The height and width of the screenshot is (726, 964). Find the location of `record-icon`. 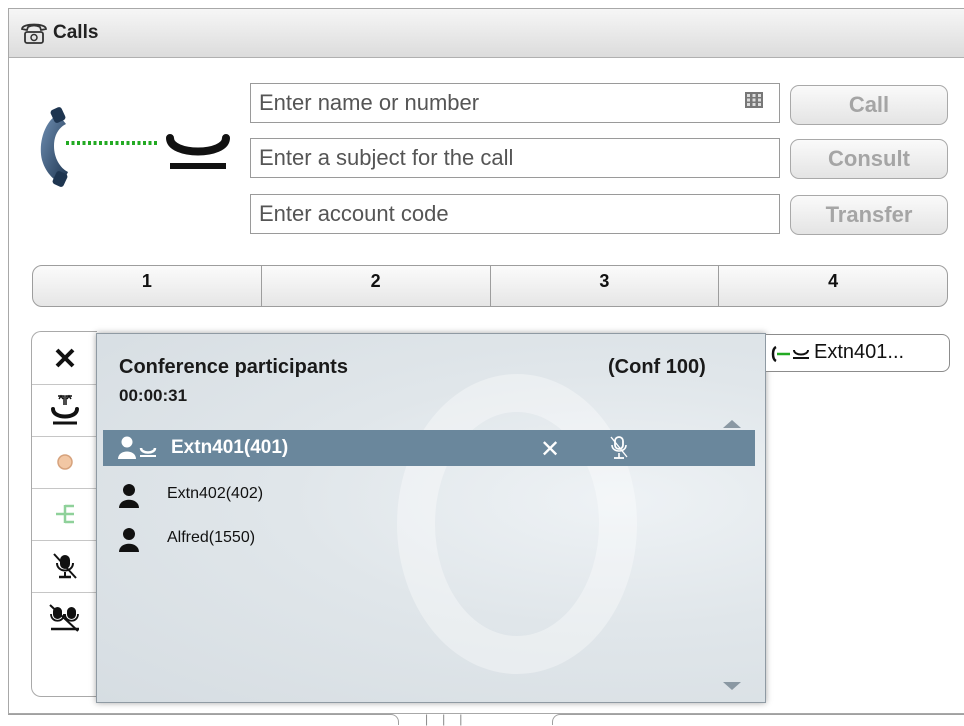

record-icon is located at coordinates (64, 462).